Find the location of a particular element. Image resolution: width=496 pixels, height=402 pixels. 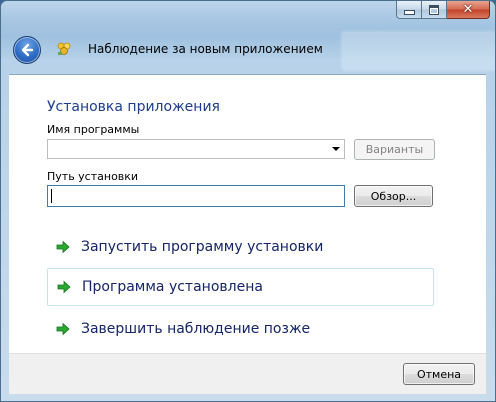

maximize-icon is located at coordinates (434, 9).